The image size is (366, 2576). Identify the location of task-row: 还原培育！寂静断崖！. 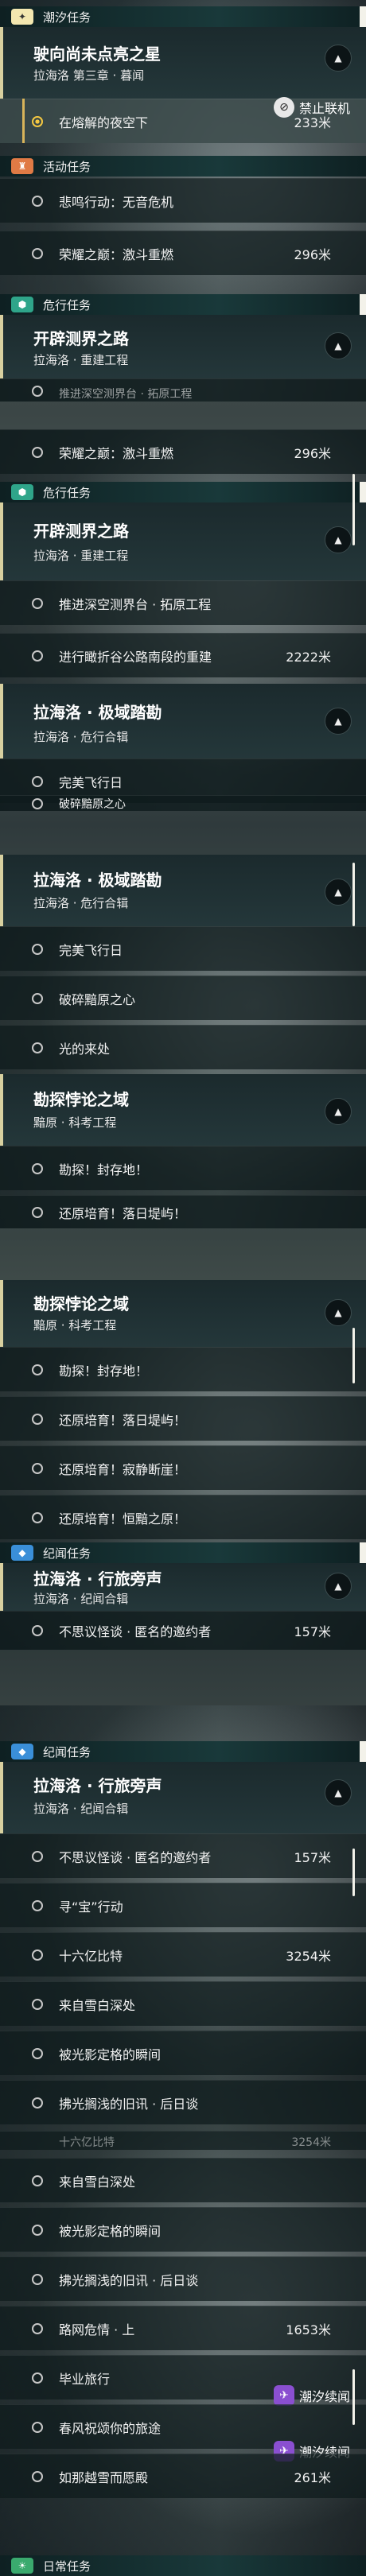
(183, 1467).